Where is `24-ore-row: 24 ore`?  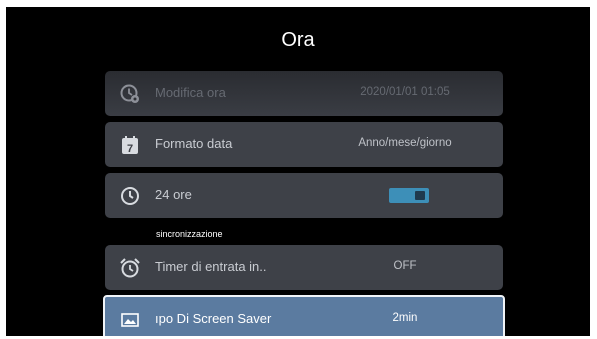 24-ore-row: 24 ore is located at coordinates (304, 195).